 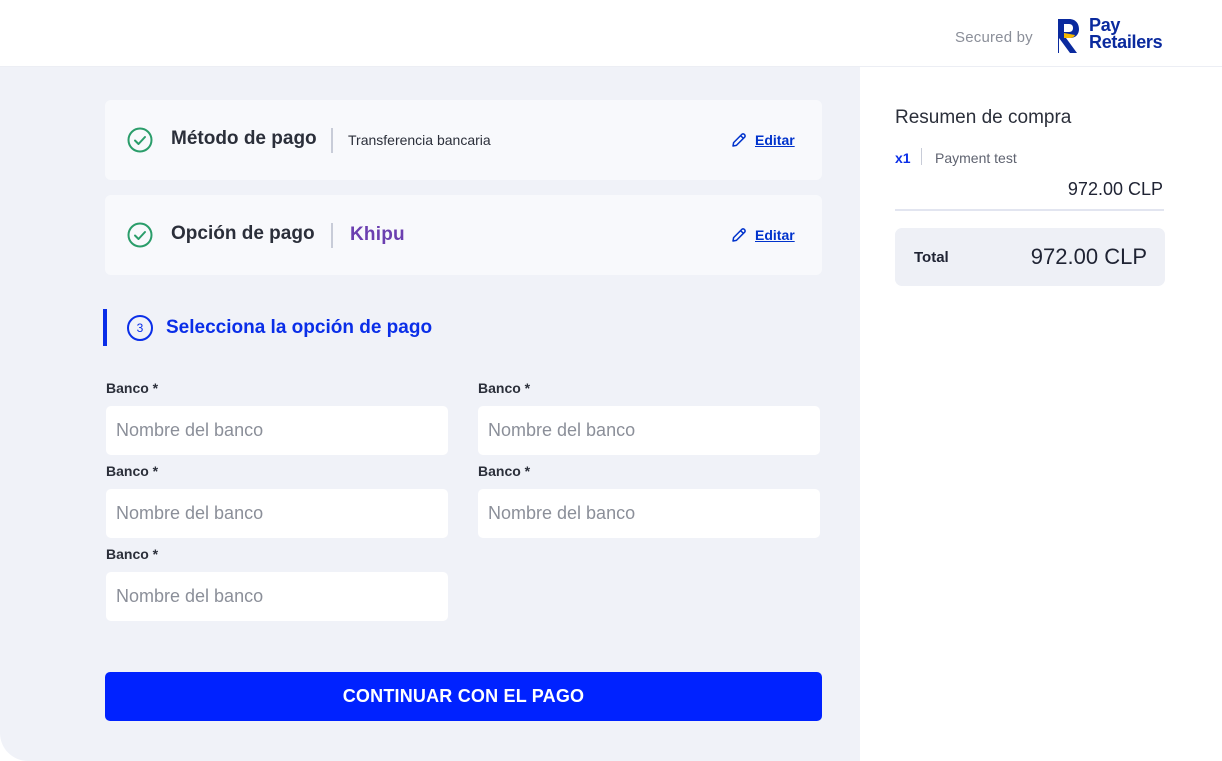 What do you see at coordinates (611, 33) in the screenshot?
I see `top-bar: Secured by Pay Retailers` at bounding box center [611, 33].